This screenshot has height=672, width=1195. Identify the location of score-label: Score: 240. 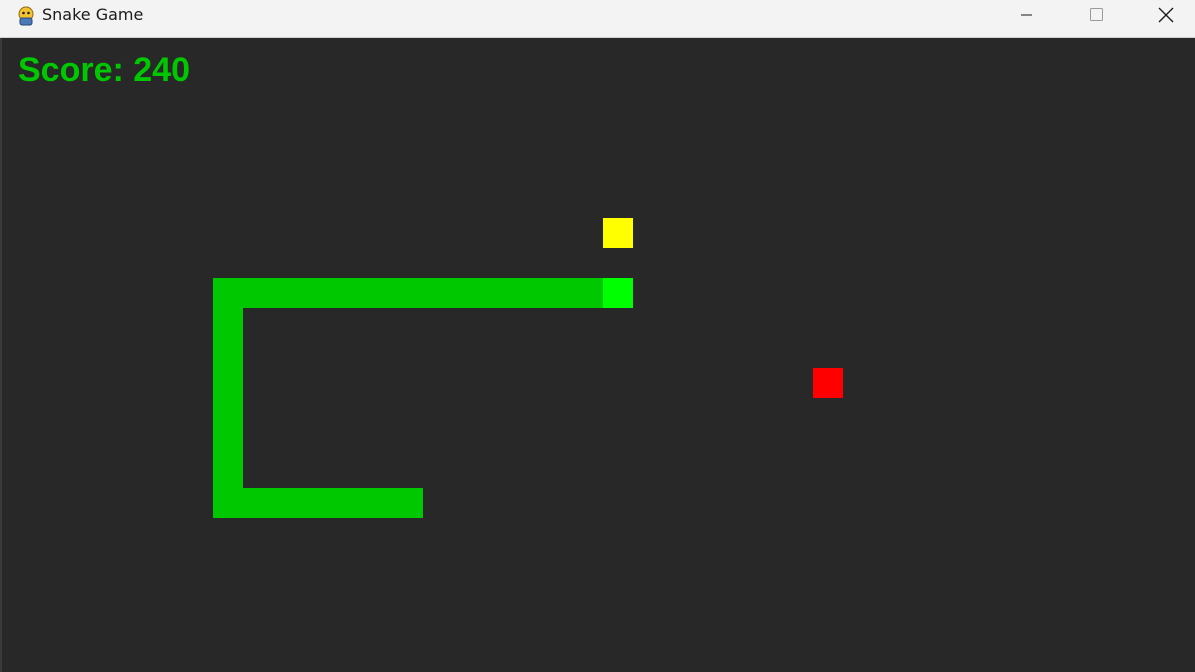
(104, 70).